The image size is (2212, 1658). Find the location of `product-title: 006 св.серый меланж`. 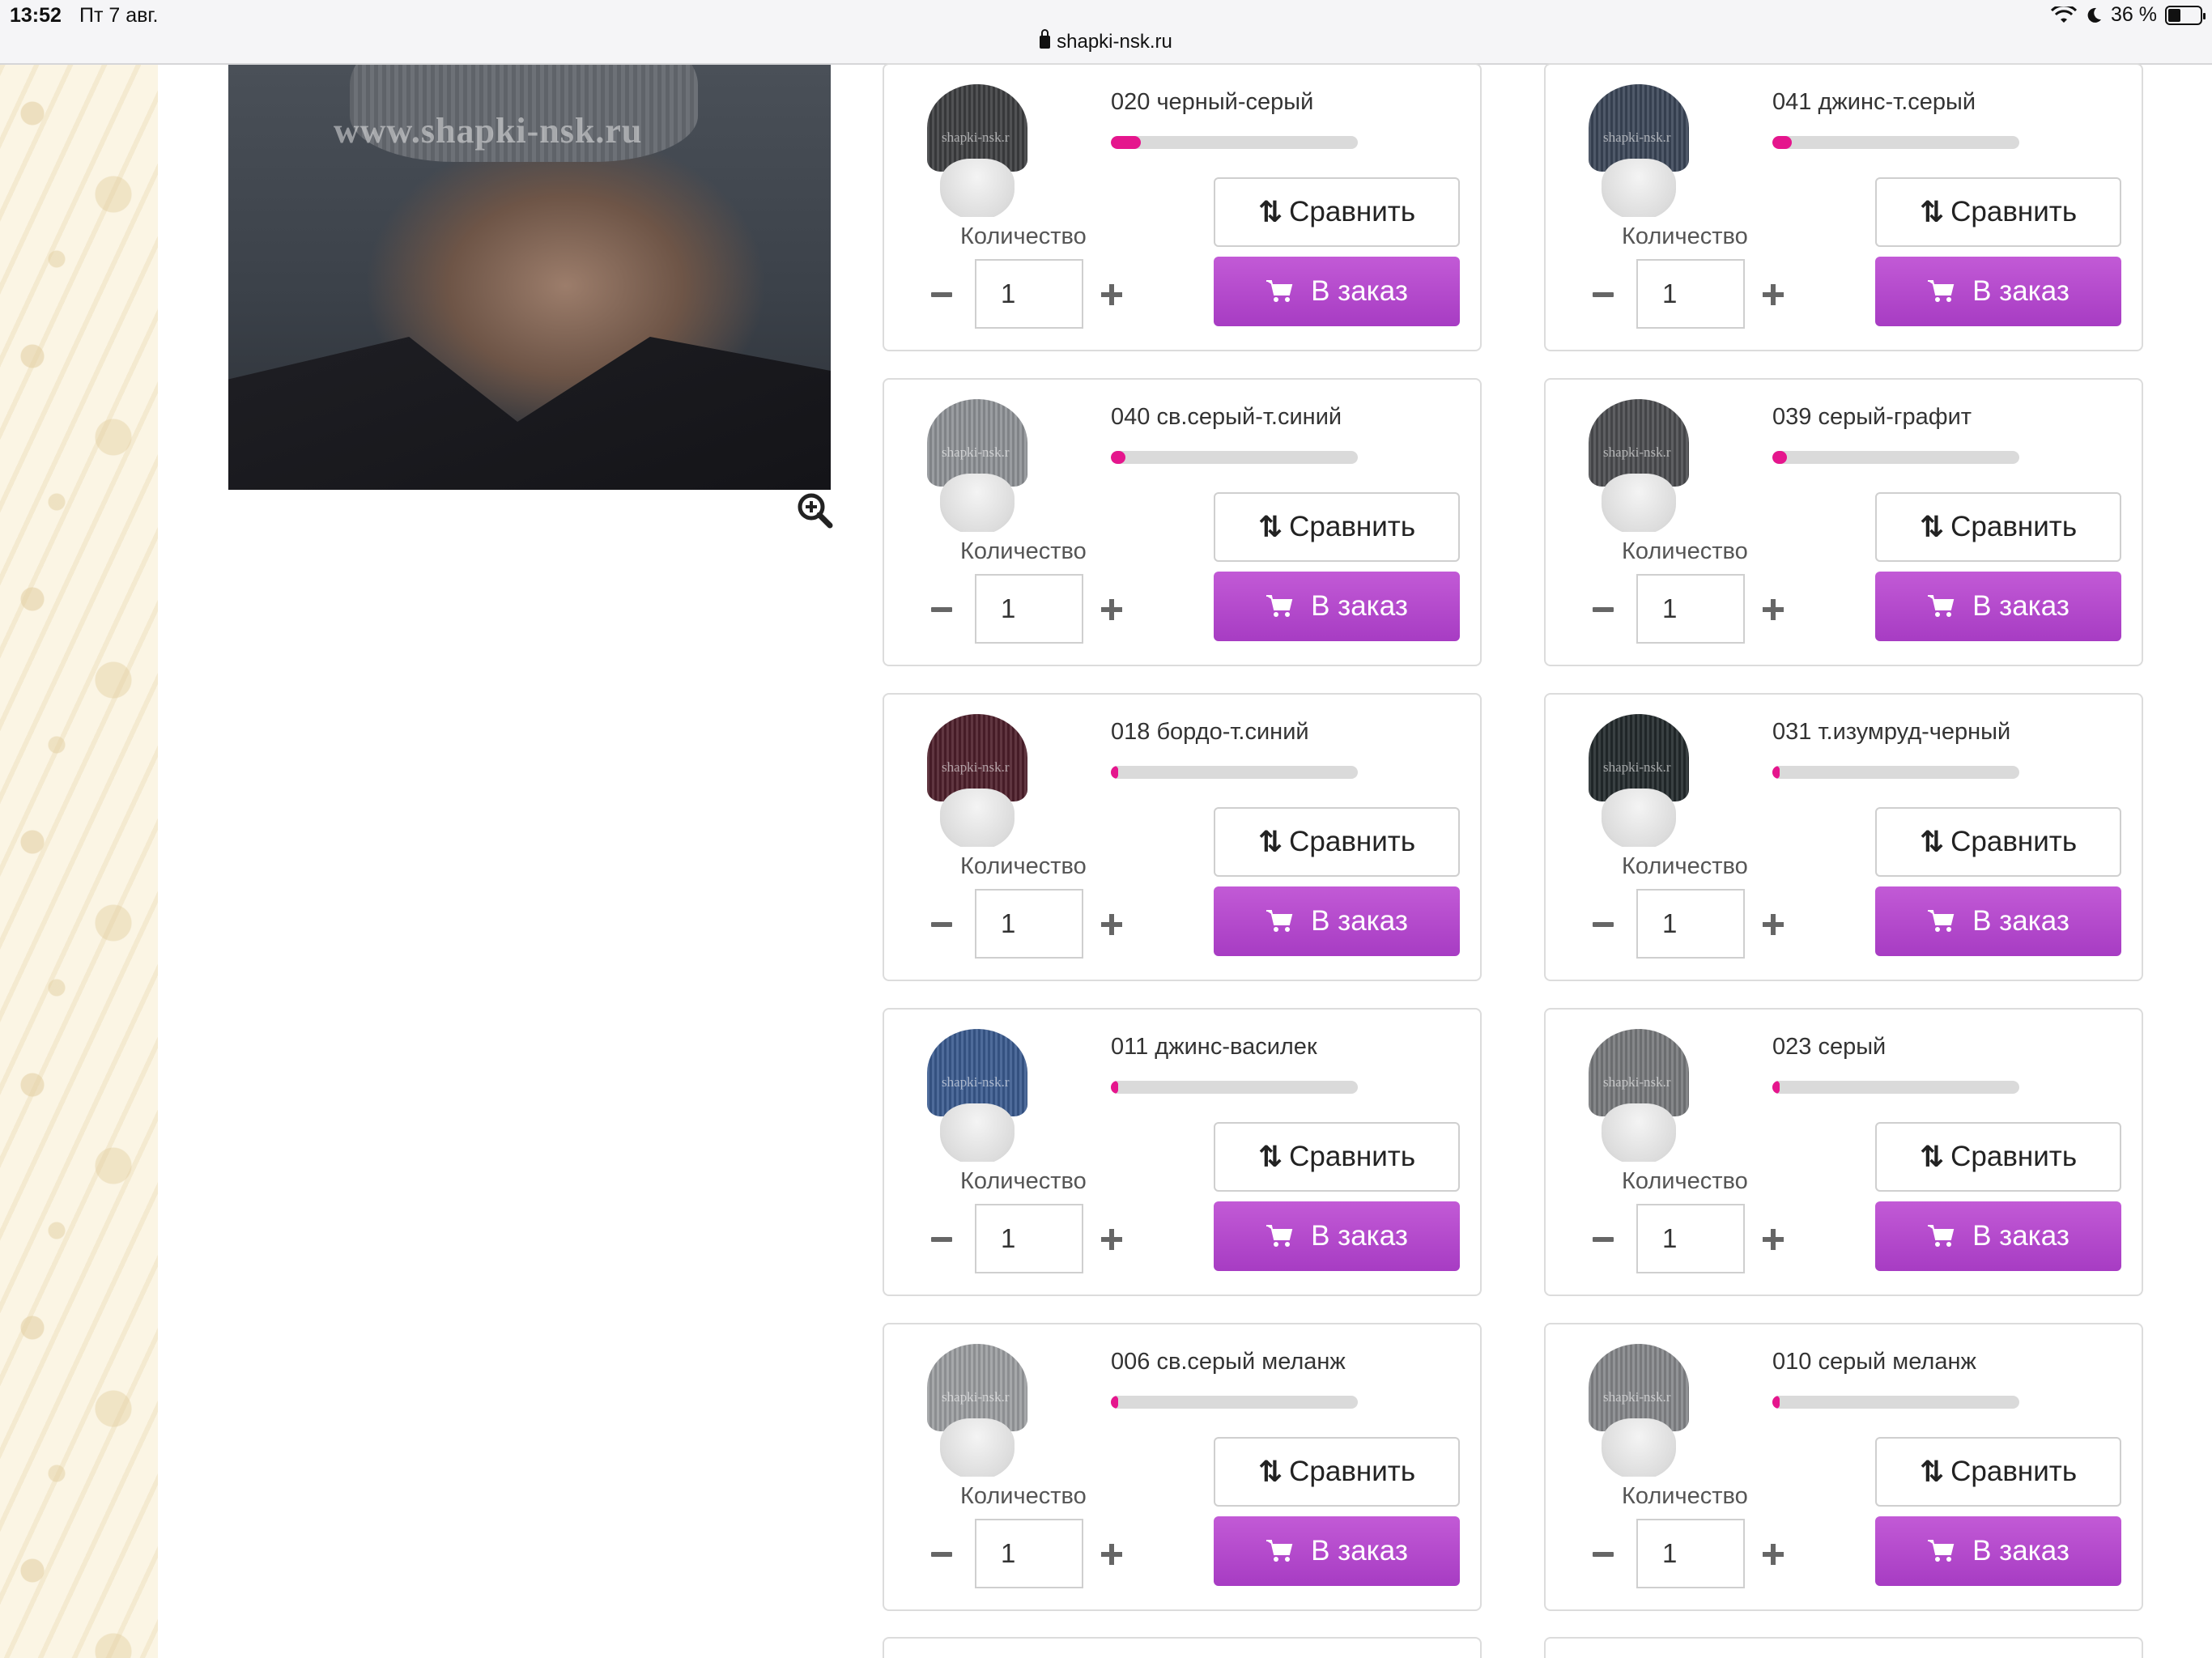

product-title: 006 св.серый меланж is located at coordinates (1229, 1362).